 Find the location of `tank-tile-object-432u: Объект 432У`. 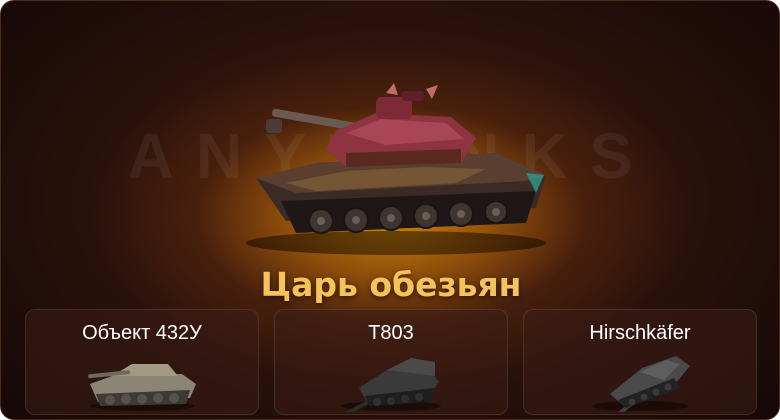

tank-tile-object-432u: Объект 432У is located at coordinates (142, 362).